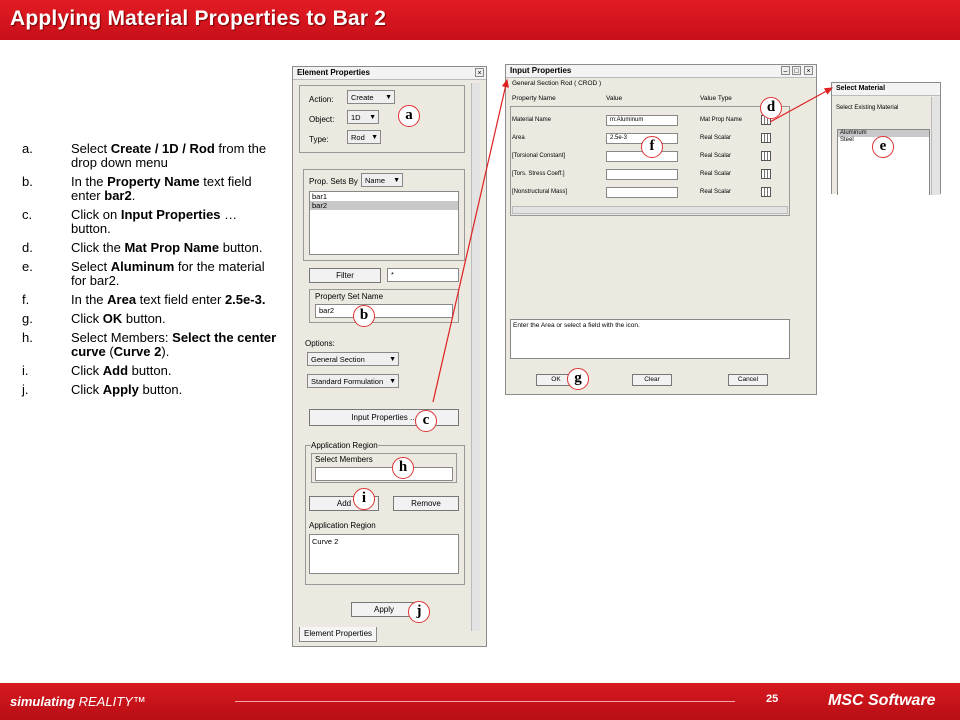  What do you see at coordinates (384, 540) in the screenshot?
I see `list-item: Curve 2` at bounding box center [384, 540].